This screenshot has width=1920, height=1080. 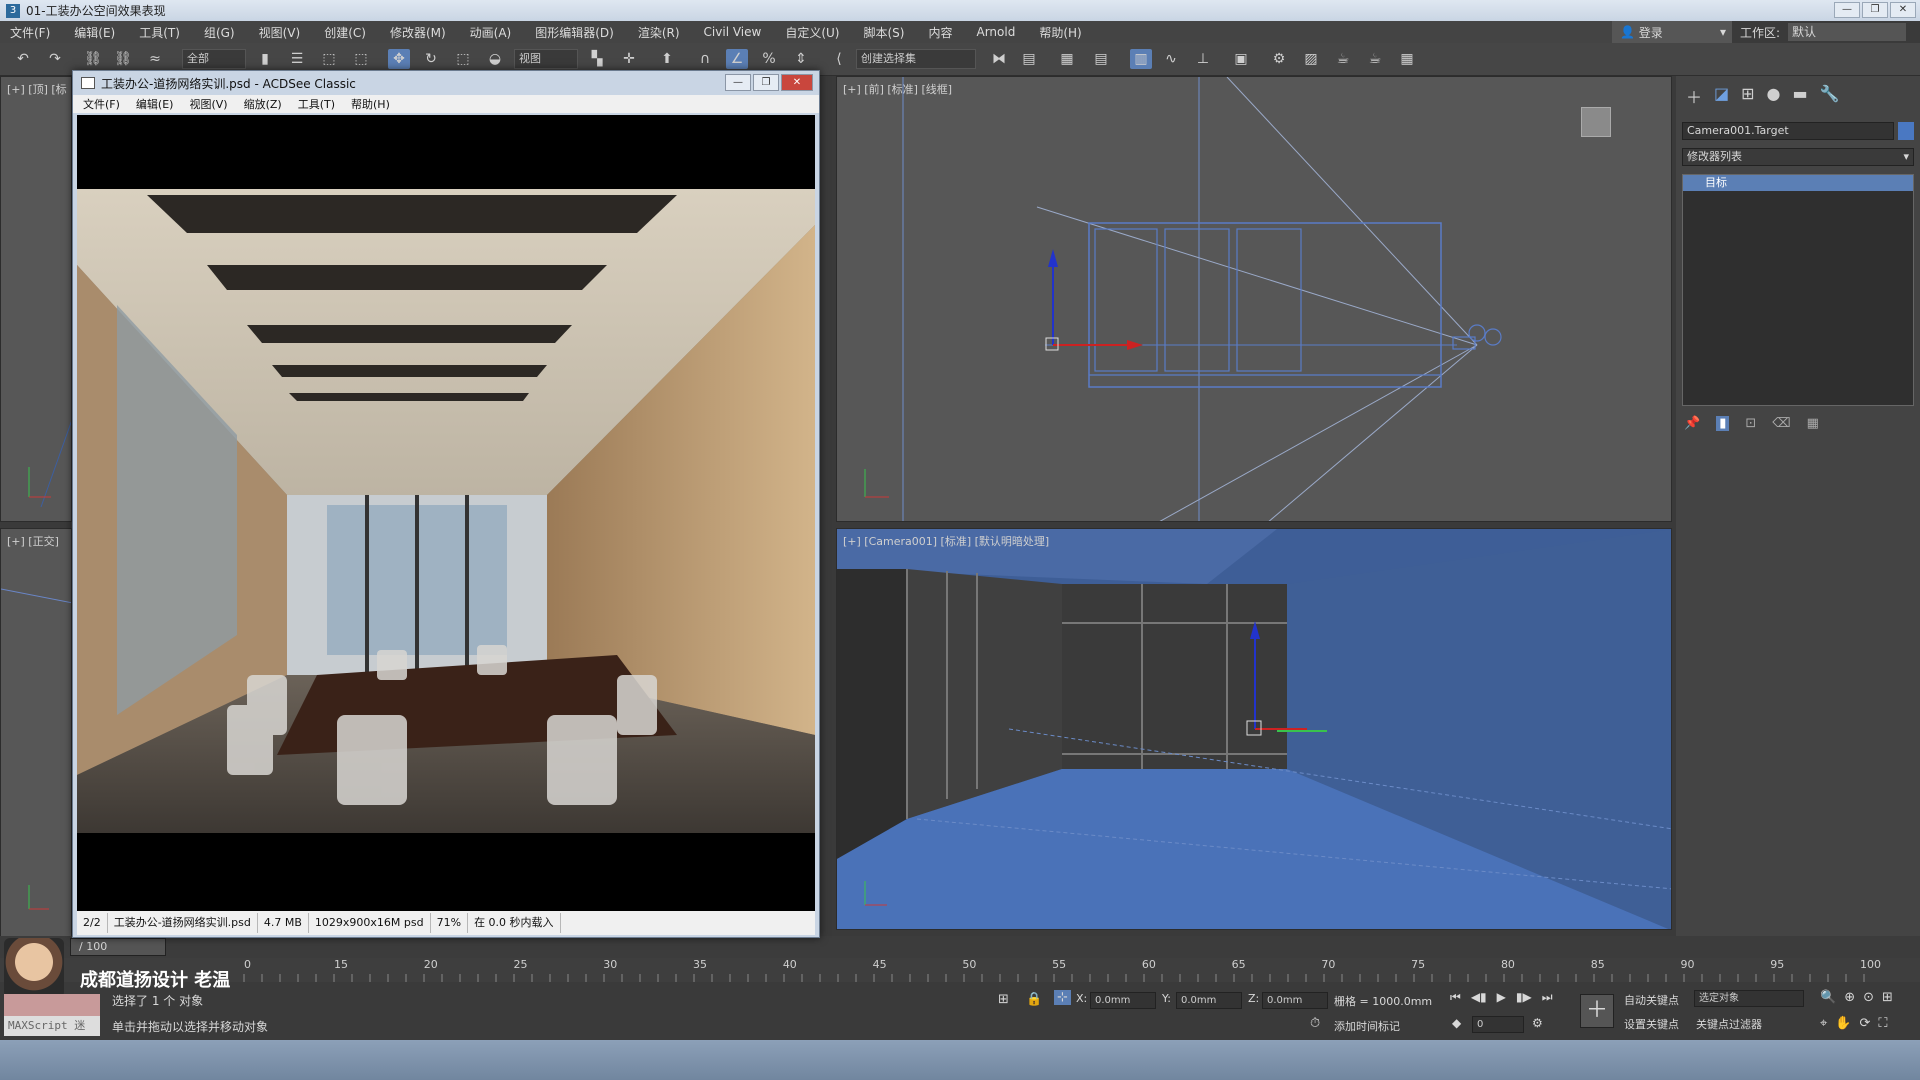 I want to click on acdsee-titlebar: 工装办公-道扬网络实训.psd - ACDSee Classic — ❐ ✕, so click(x=446, y=83).